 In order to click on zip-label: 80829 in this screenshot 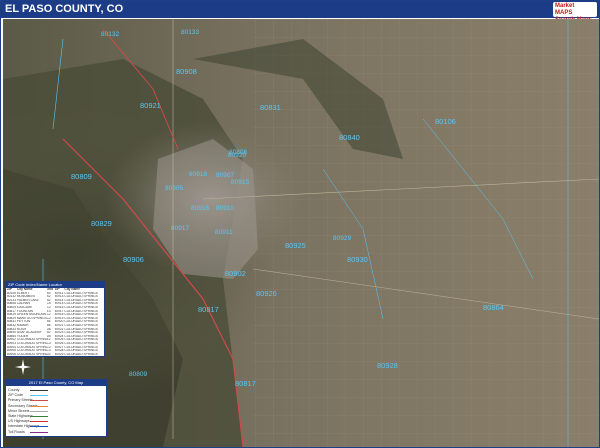, I will do `click(101, 223)`.